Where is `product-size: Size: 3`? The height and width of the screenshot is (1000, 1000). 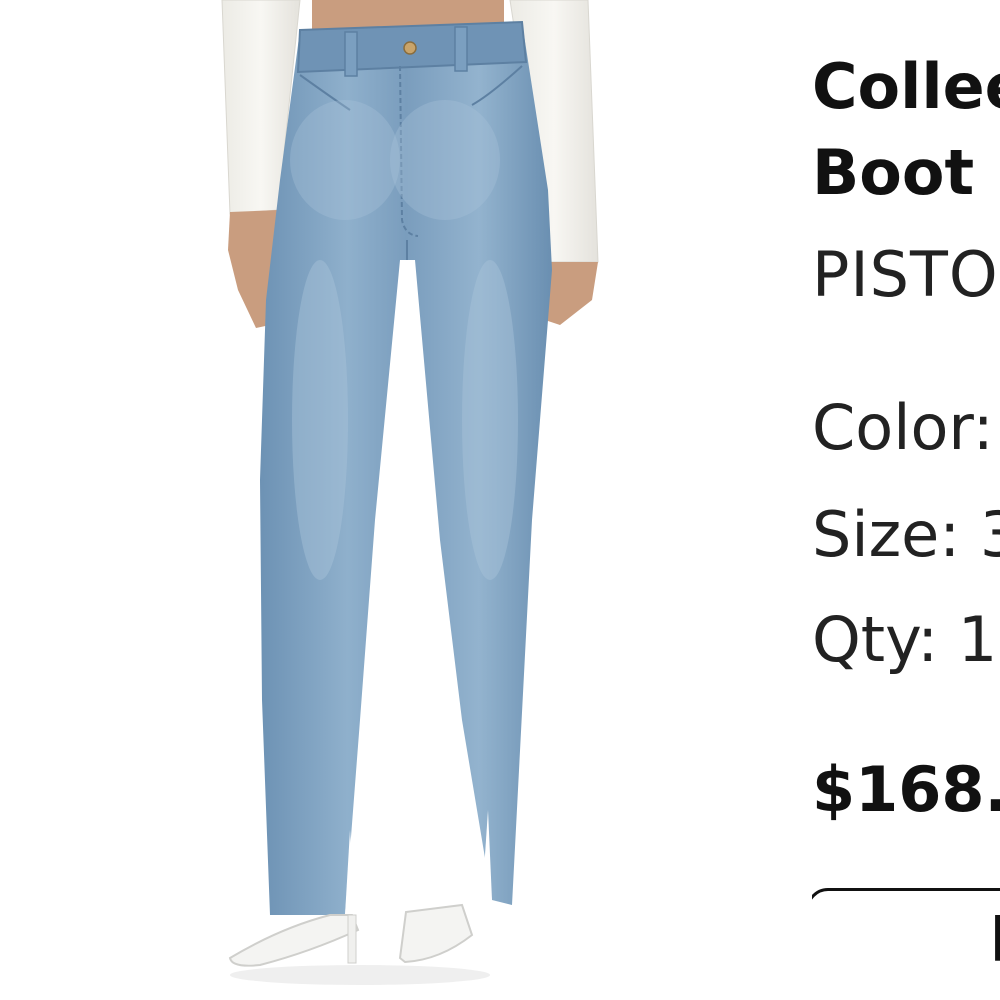
product-size: Size: 3 is located at coordinates (906, 534).